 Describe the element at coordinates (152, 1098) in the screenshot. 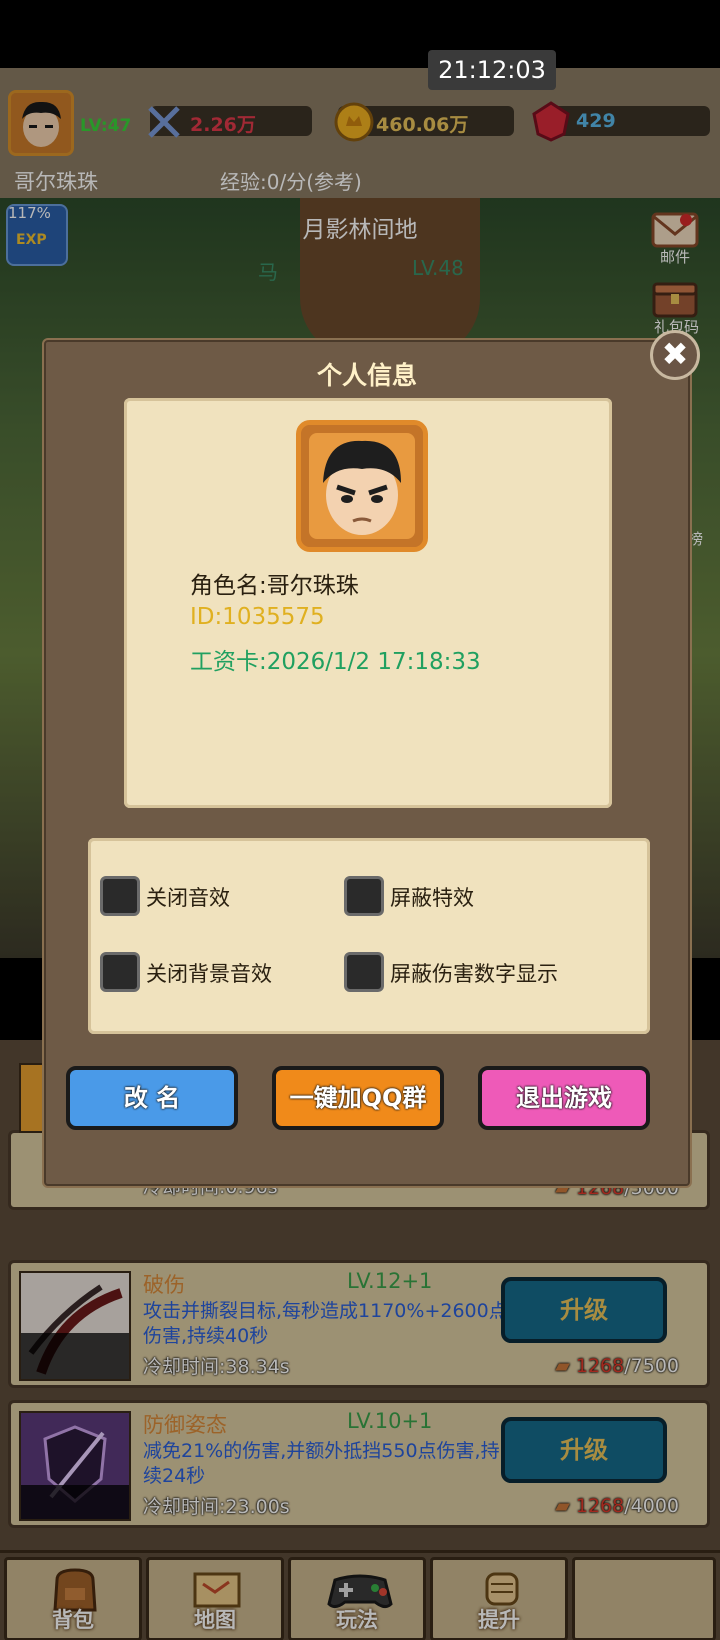

I see `rename-button: 改 名` at that location.